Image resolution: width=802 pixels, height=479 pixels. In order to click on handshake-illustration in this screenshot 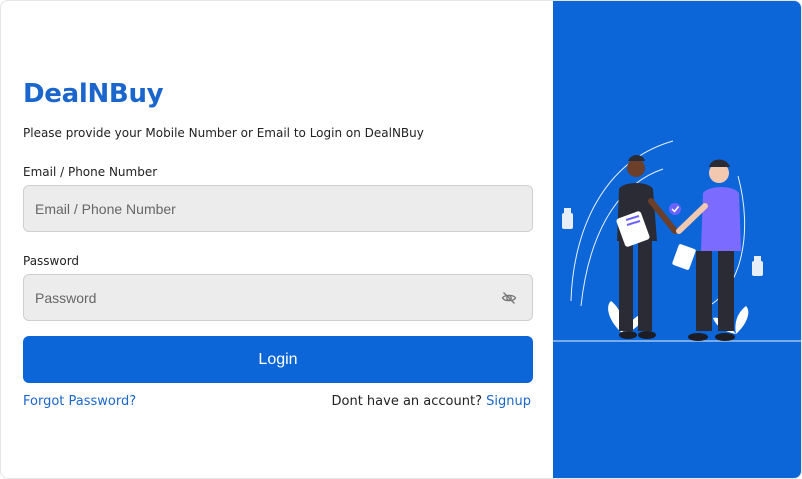, I will do `click(677, 241)`.